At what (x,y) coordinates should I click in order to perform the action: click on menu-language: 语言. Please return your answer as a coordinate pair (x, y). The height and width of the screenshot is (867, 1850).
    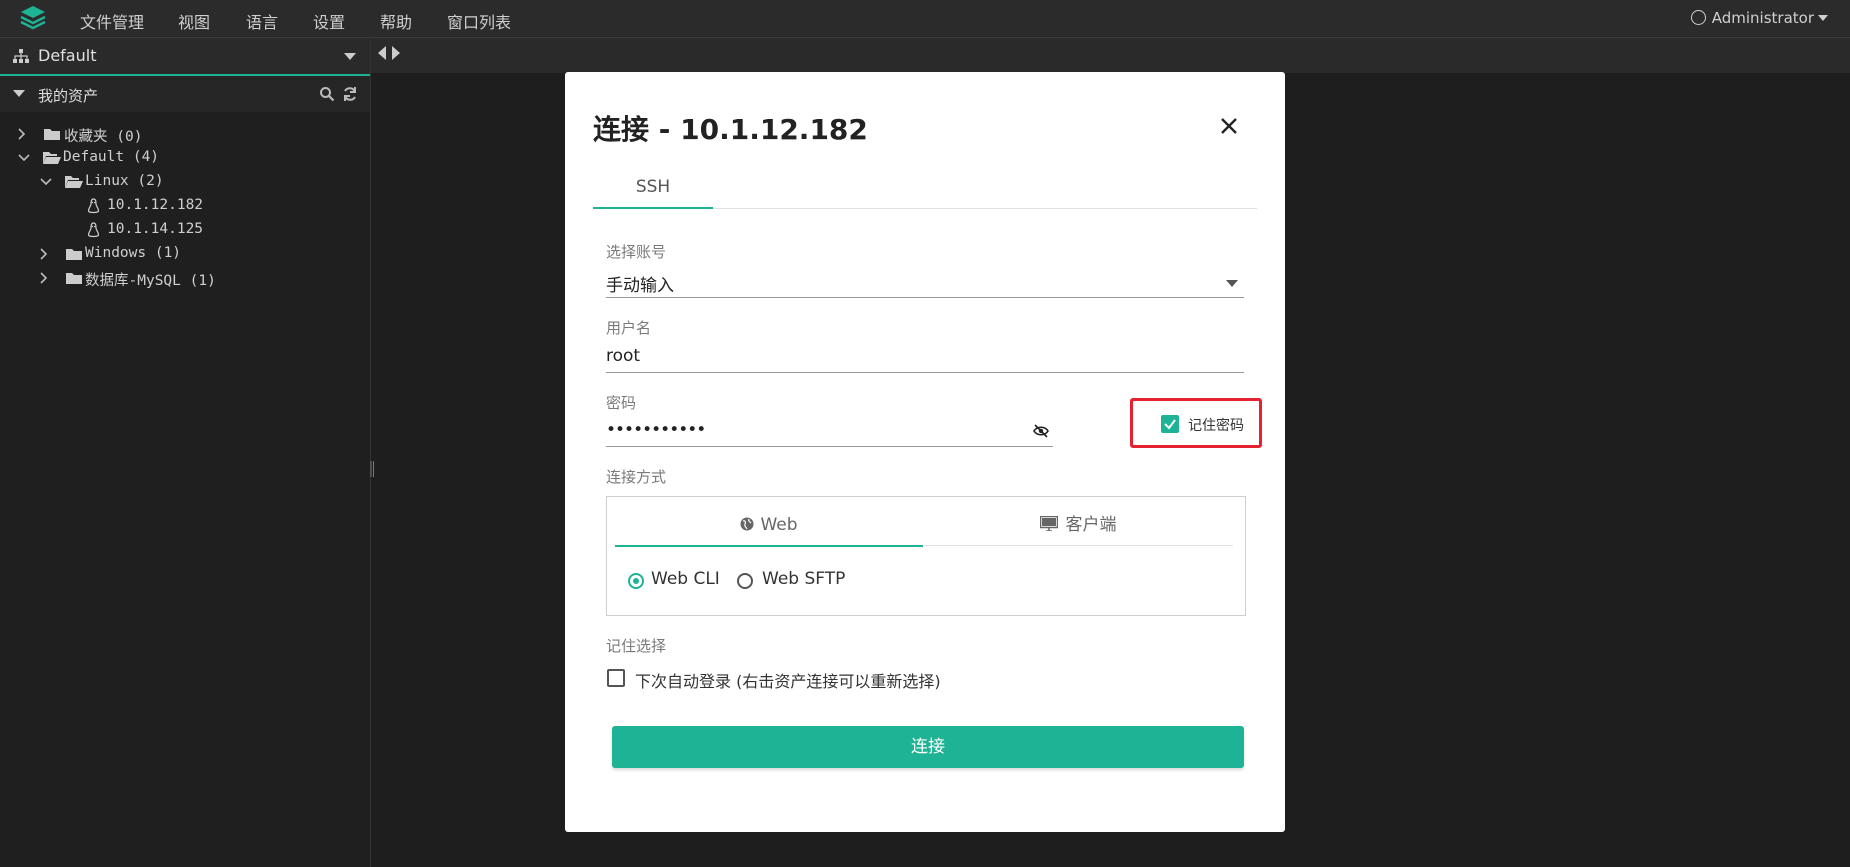
    Looking at the image, I should click on (262, 21).